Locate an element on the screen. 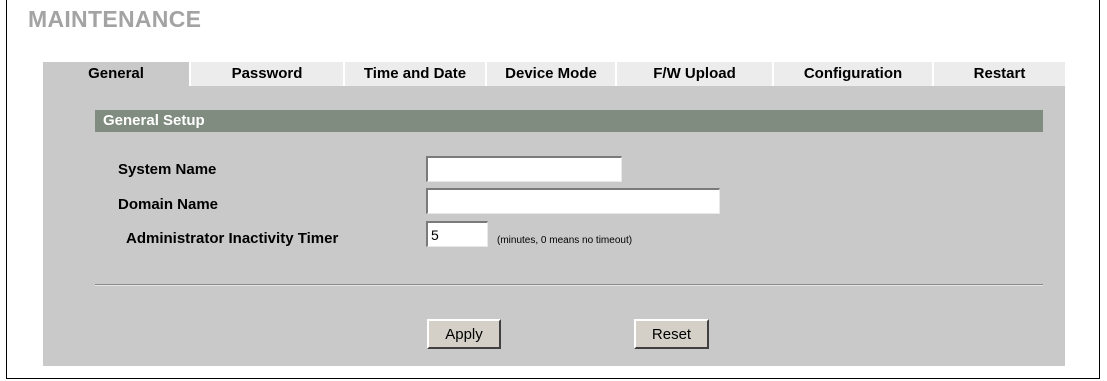 This screenshot has width=1107, height=381. system-name-label: System Name is located at coordinates (167, 169).